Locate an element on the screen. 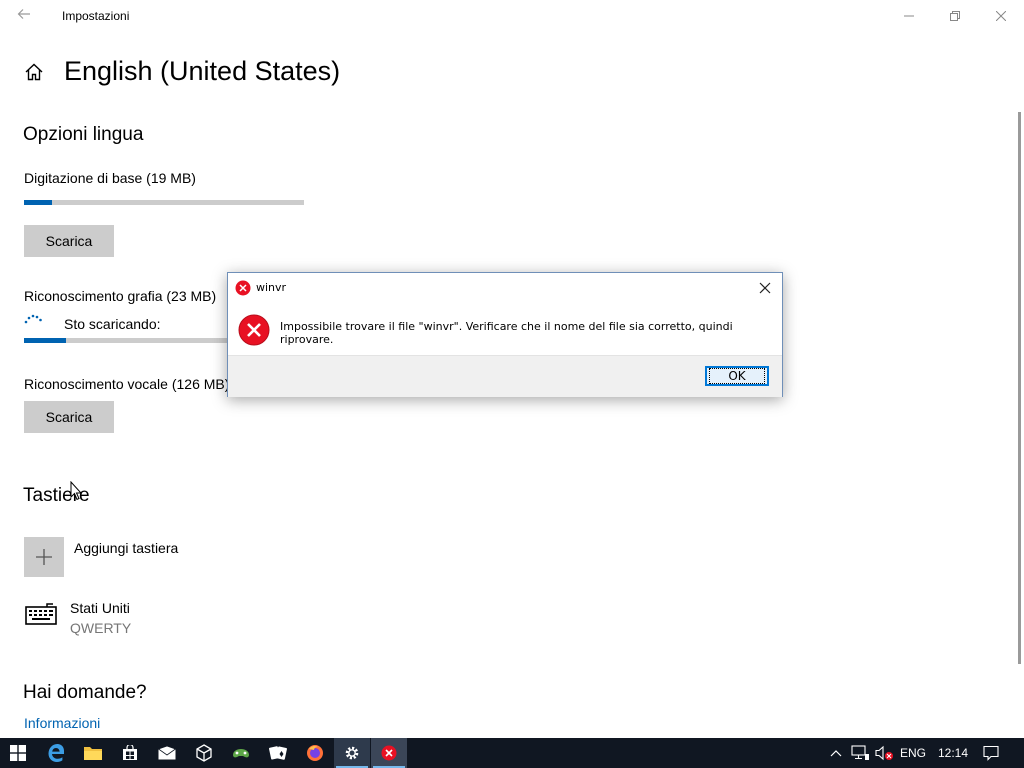 The image size is (1024, 768). mail-icon is located at coordinates (167, 753).